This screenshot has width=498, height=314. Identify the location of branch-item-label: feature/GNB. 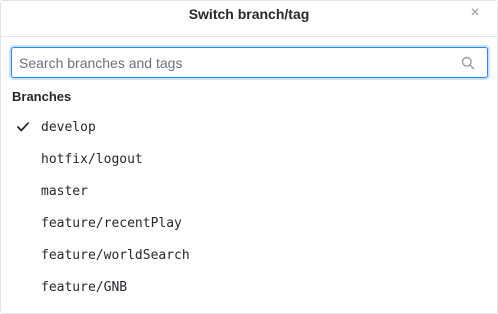
(84, 287).